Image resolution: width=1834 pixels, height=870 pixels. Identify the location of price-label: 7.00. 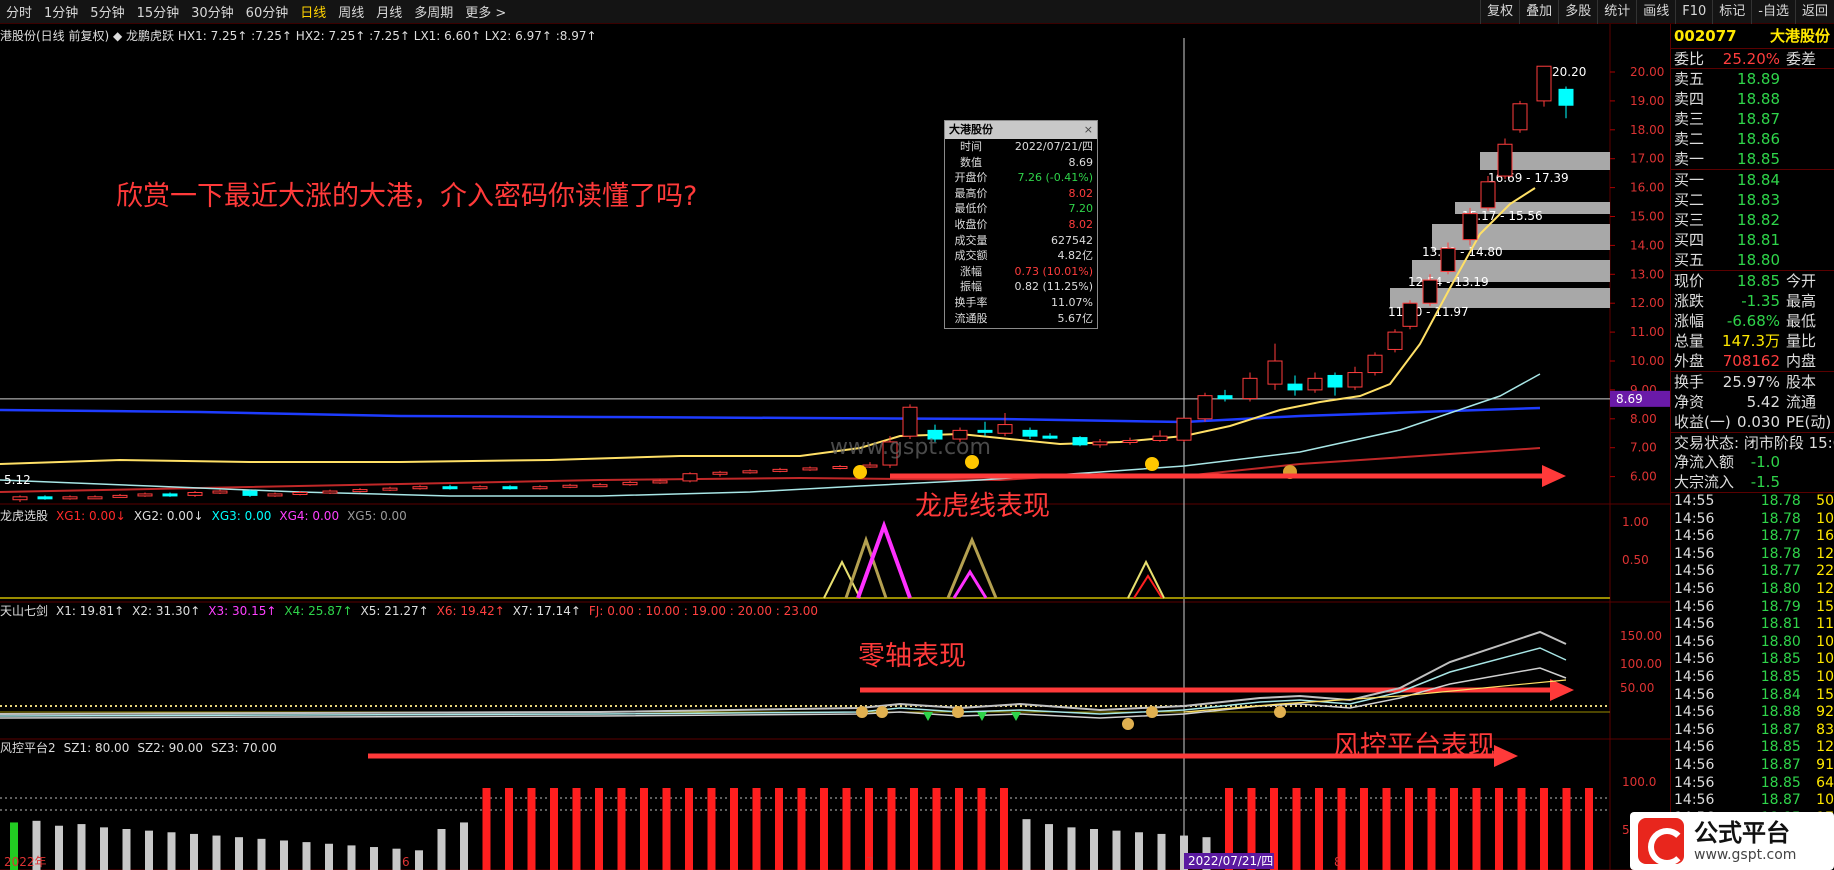
(1643, 448).